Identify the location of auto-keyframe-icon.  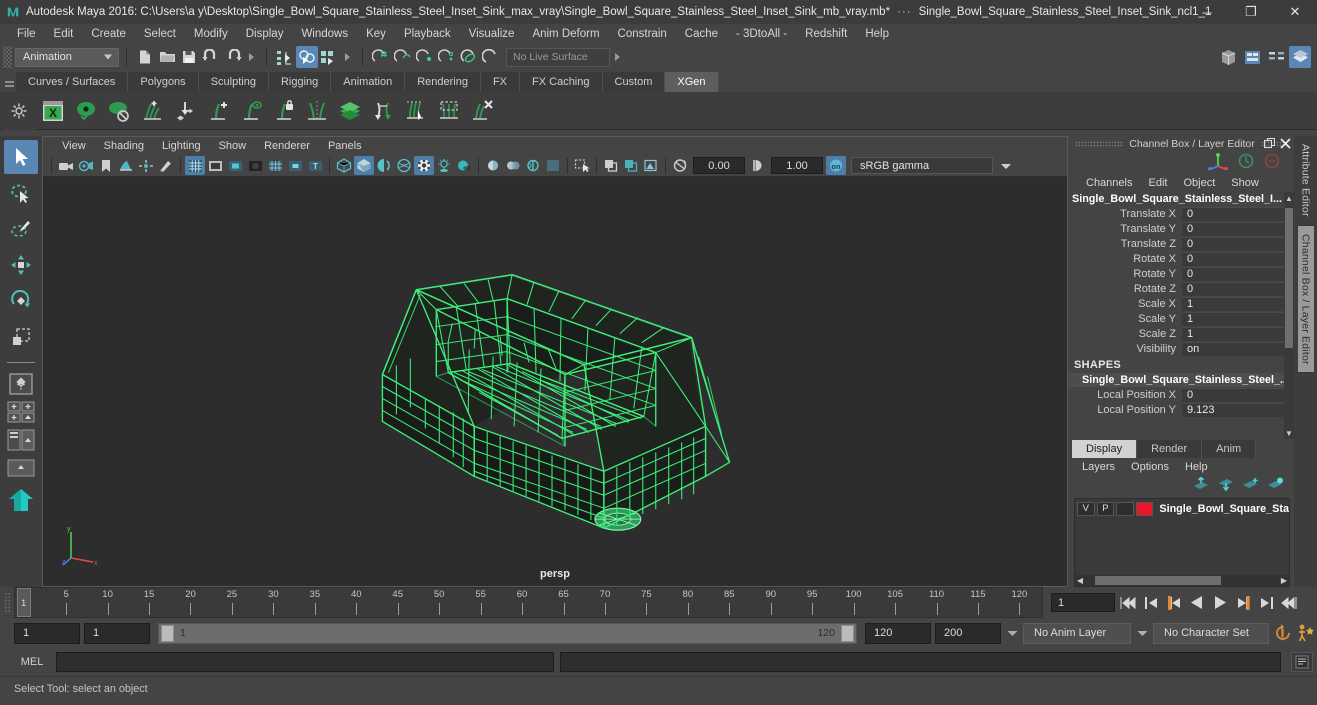
(1283, 633).